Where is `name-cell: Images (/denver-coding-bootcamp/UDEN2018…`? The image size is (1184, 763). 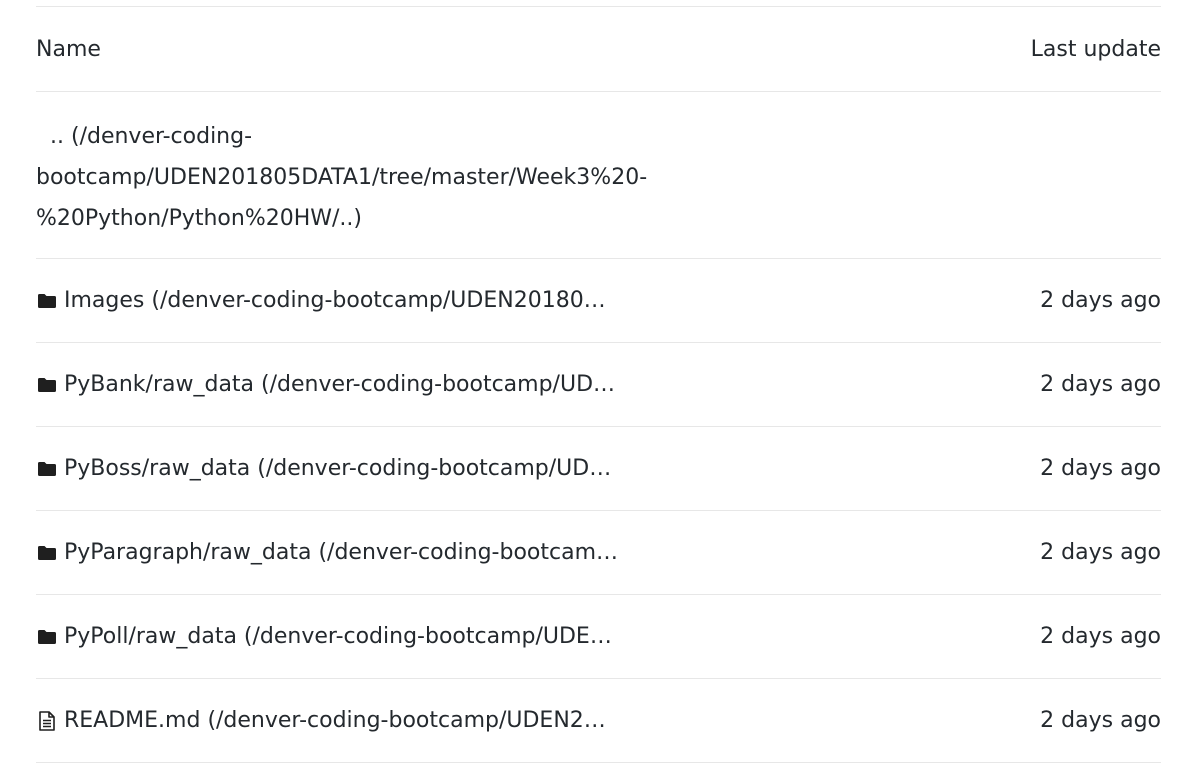
name-cell: Images (/denver-coding-bootcamp/UDEN2018… is located at coordinates (321, 300).